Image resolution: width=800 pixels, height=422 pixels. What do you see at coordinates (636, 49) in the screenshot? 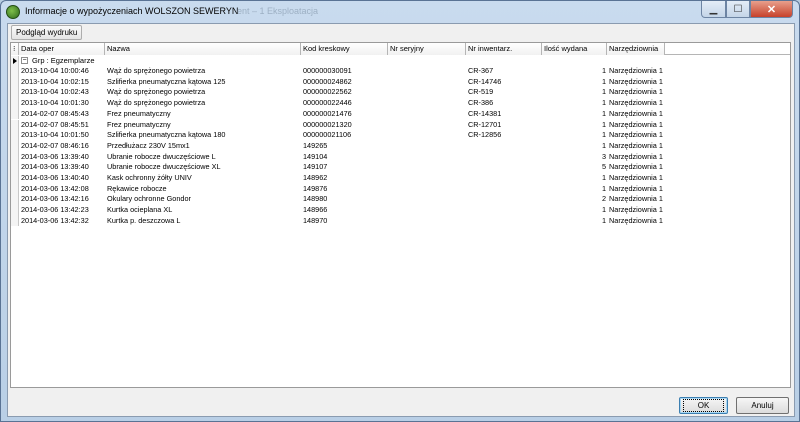
I see `column-header-tool-room: Narzędziownia` at bounding box center [636, 49].